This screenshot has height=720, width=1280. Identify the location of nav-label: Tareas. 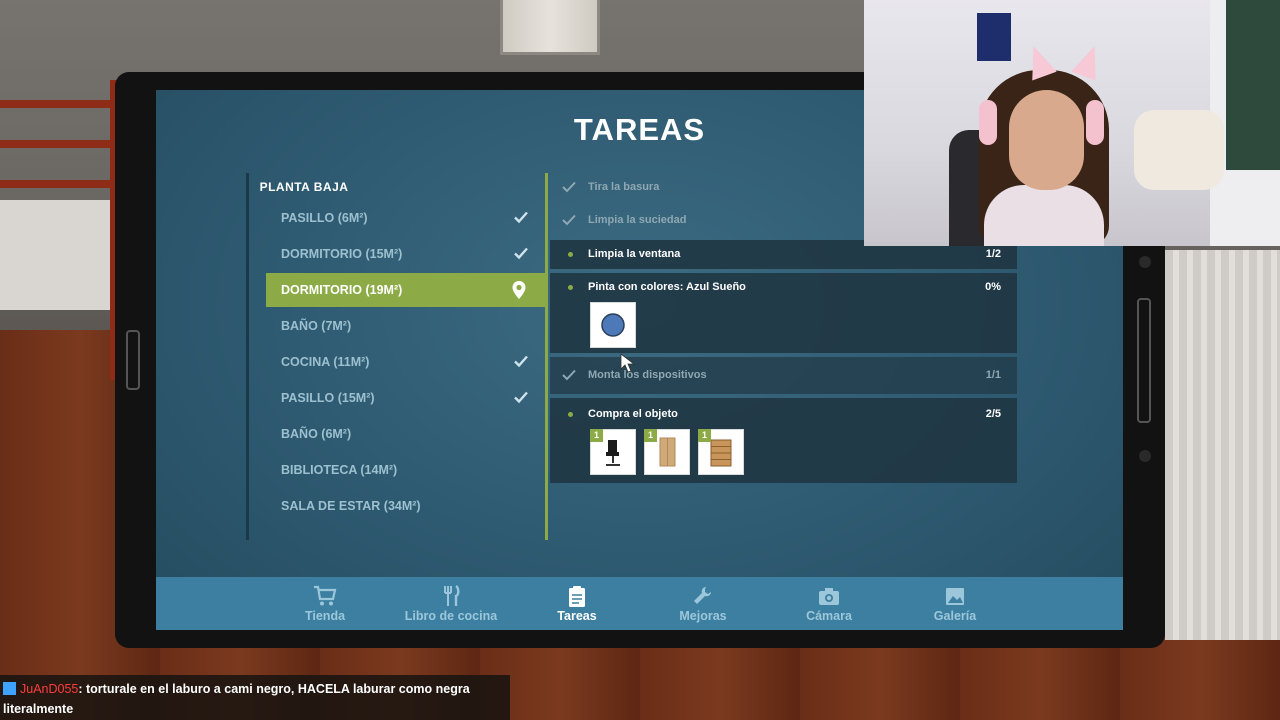
(577, 616).